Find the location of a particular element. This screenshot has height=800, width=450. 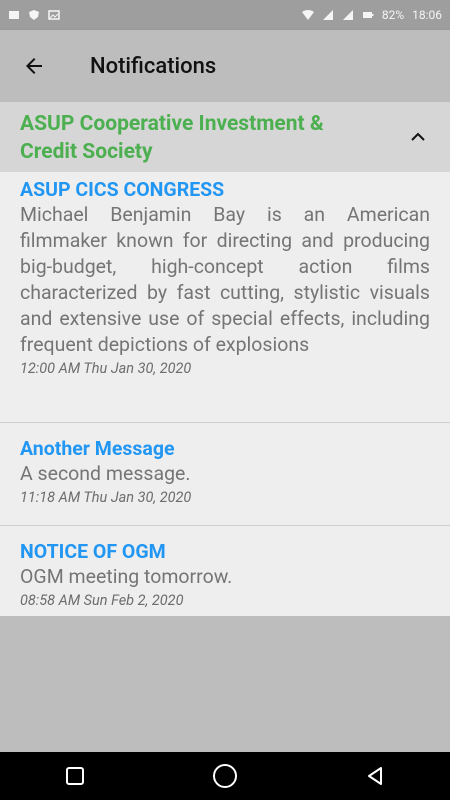

message-title: Another Message is located at coordinates (97, 448).